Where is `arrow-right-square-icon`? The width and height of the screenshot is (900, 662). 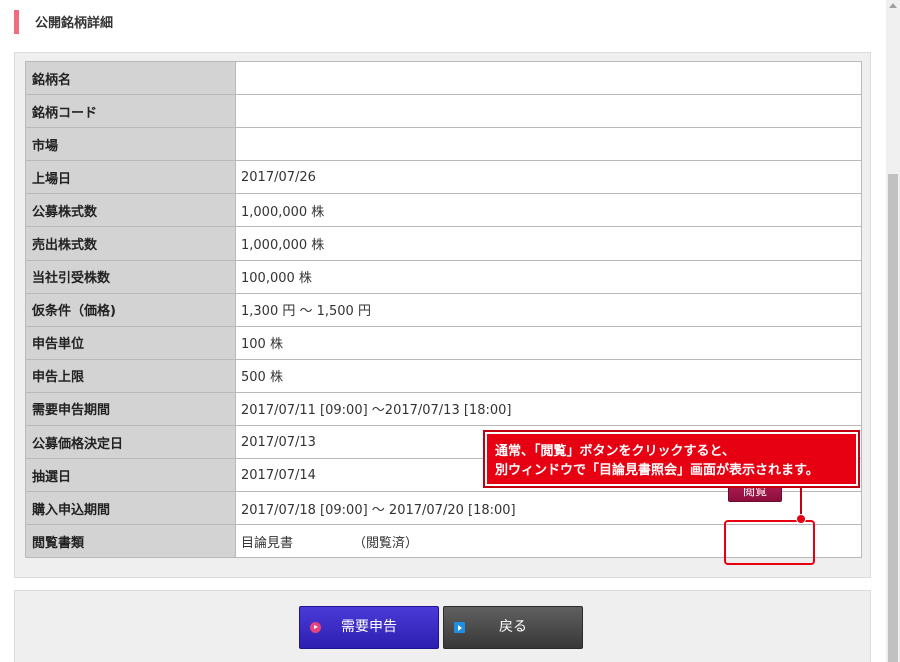 arrow-right-square-icon is located at coordinates (459, 627).